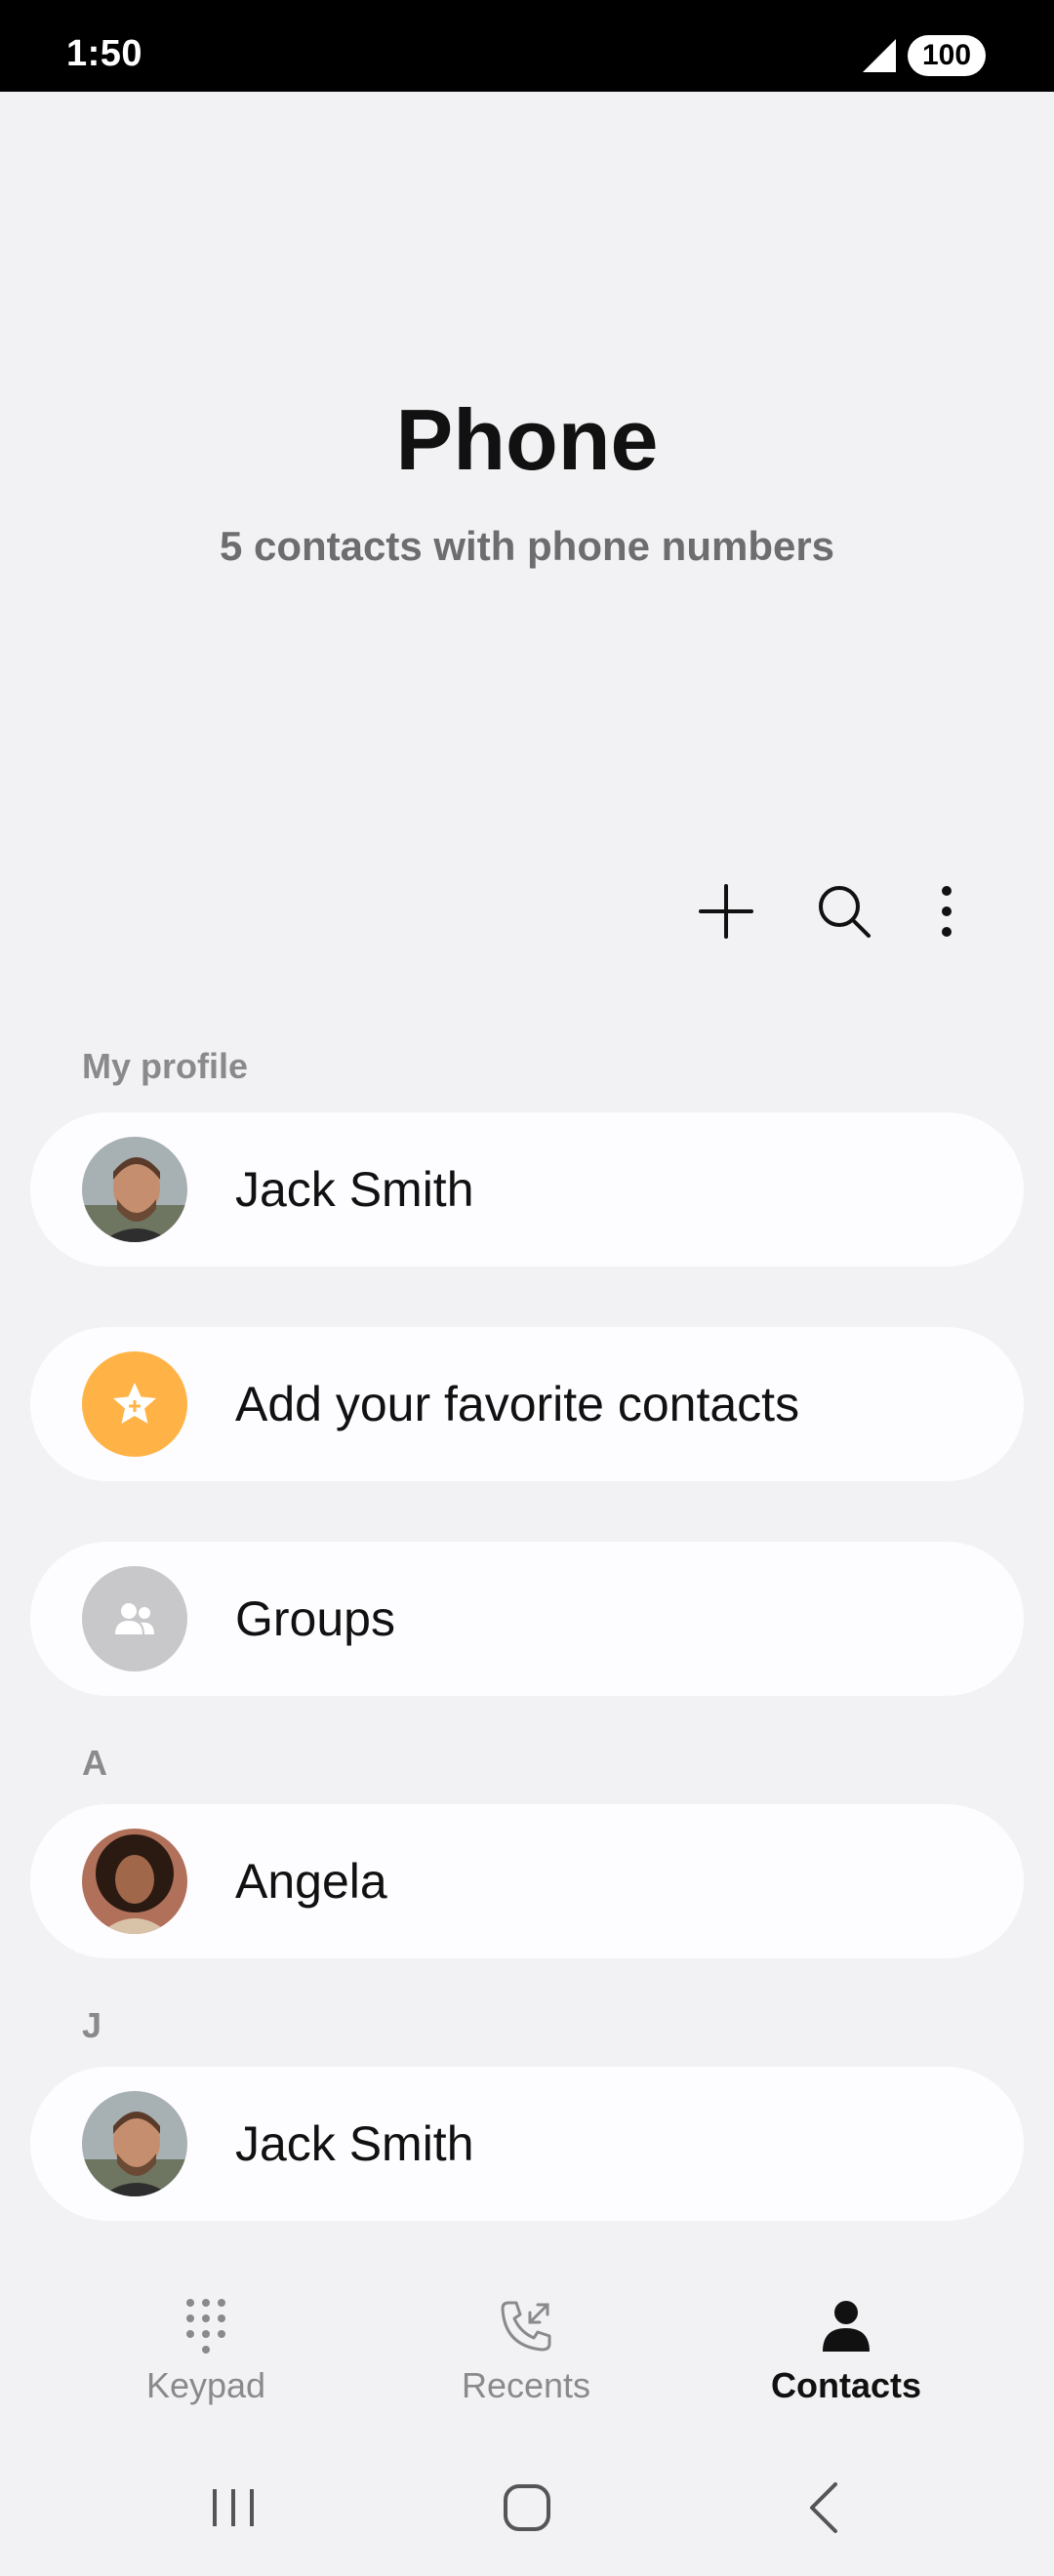  I want to click on system-nav-bar, so click(527, 2507).